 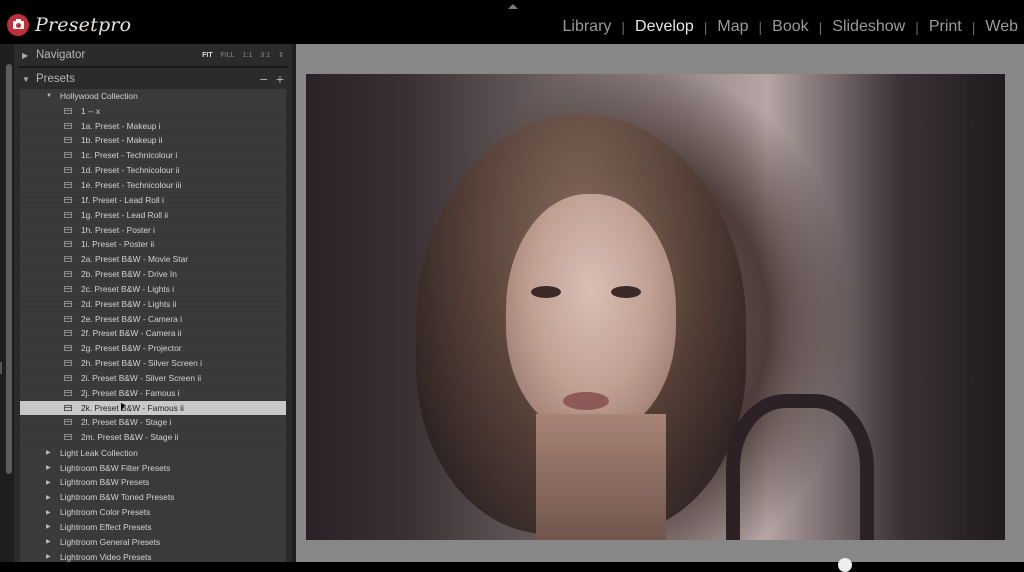 I want to click on zoom-3-1: 3:1, so click(x=265, y=55).